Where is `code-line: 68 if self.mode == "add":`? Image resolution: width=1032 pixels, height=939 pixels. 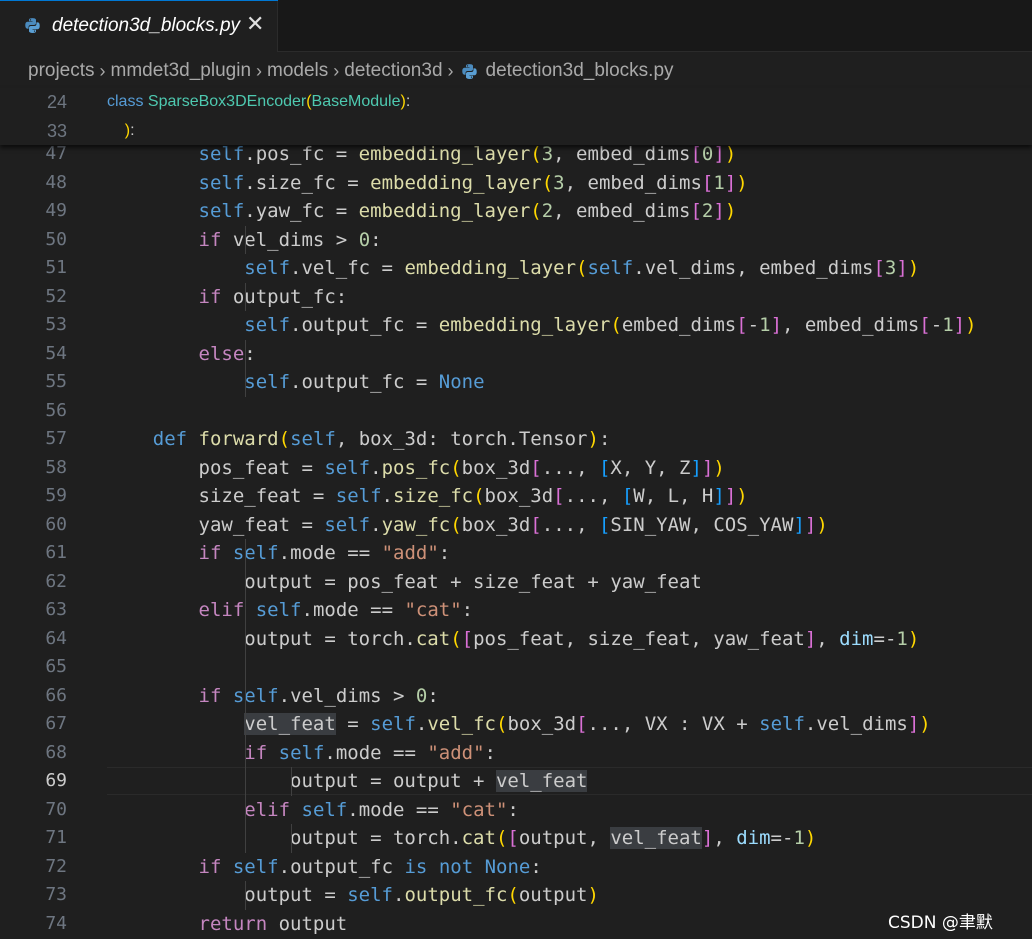 code-line: 68 if self.mode == "add": is located at coordinates (516, 753).